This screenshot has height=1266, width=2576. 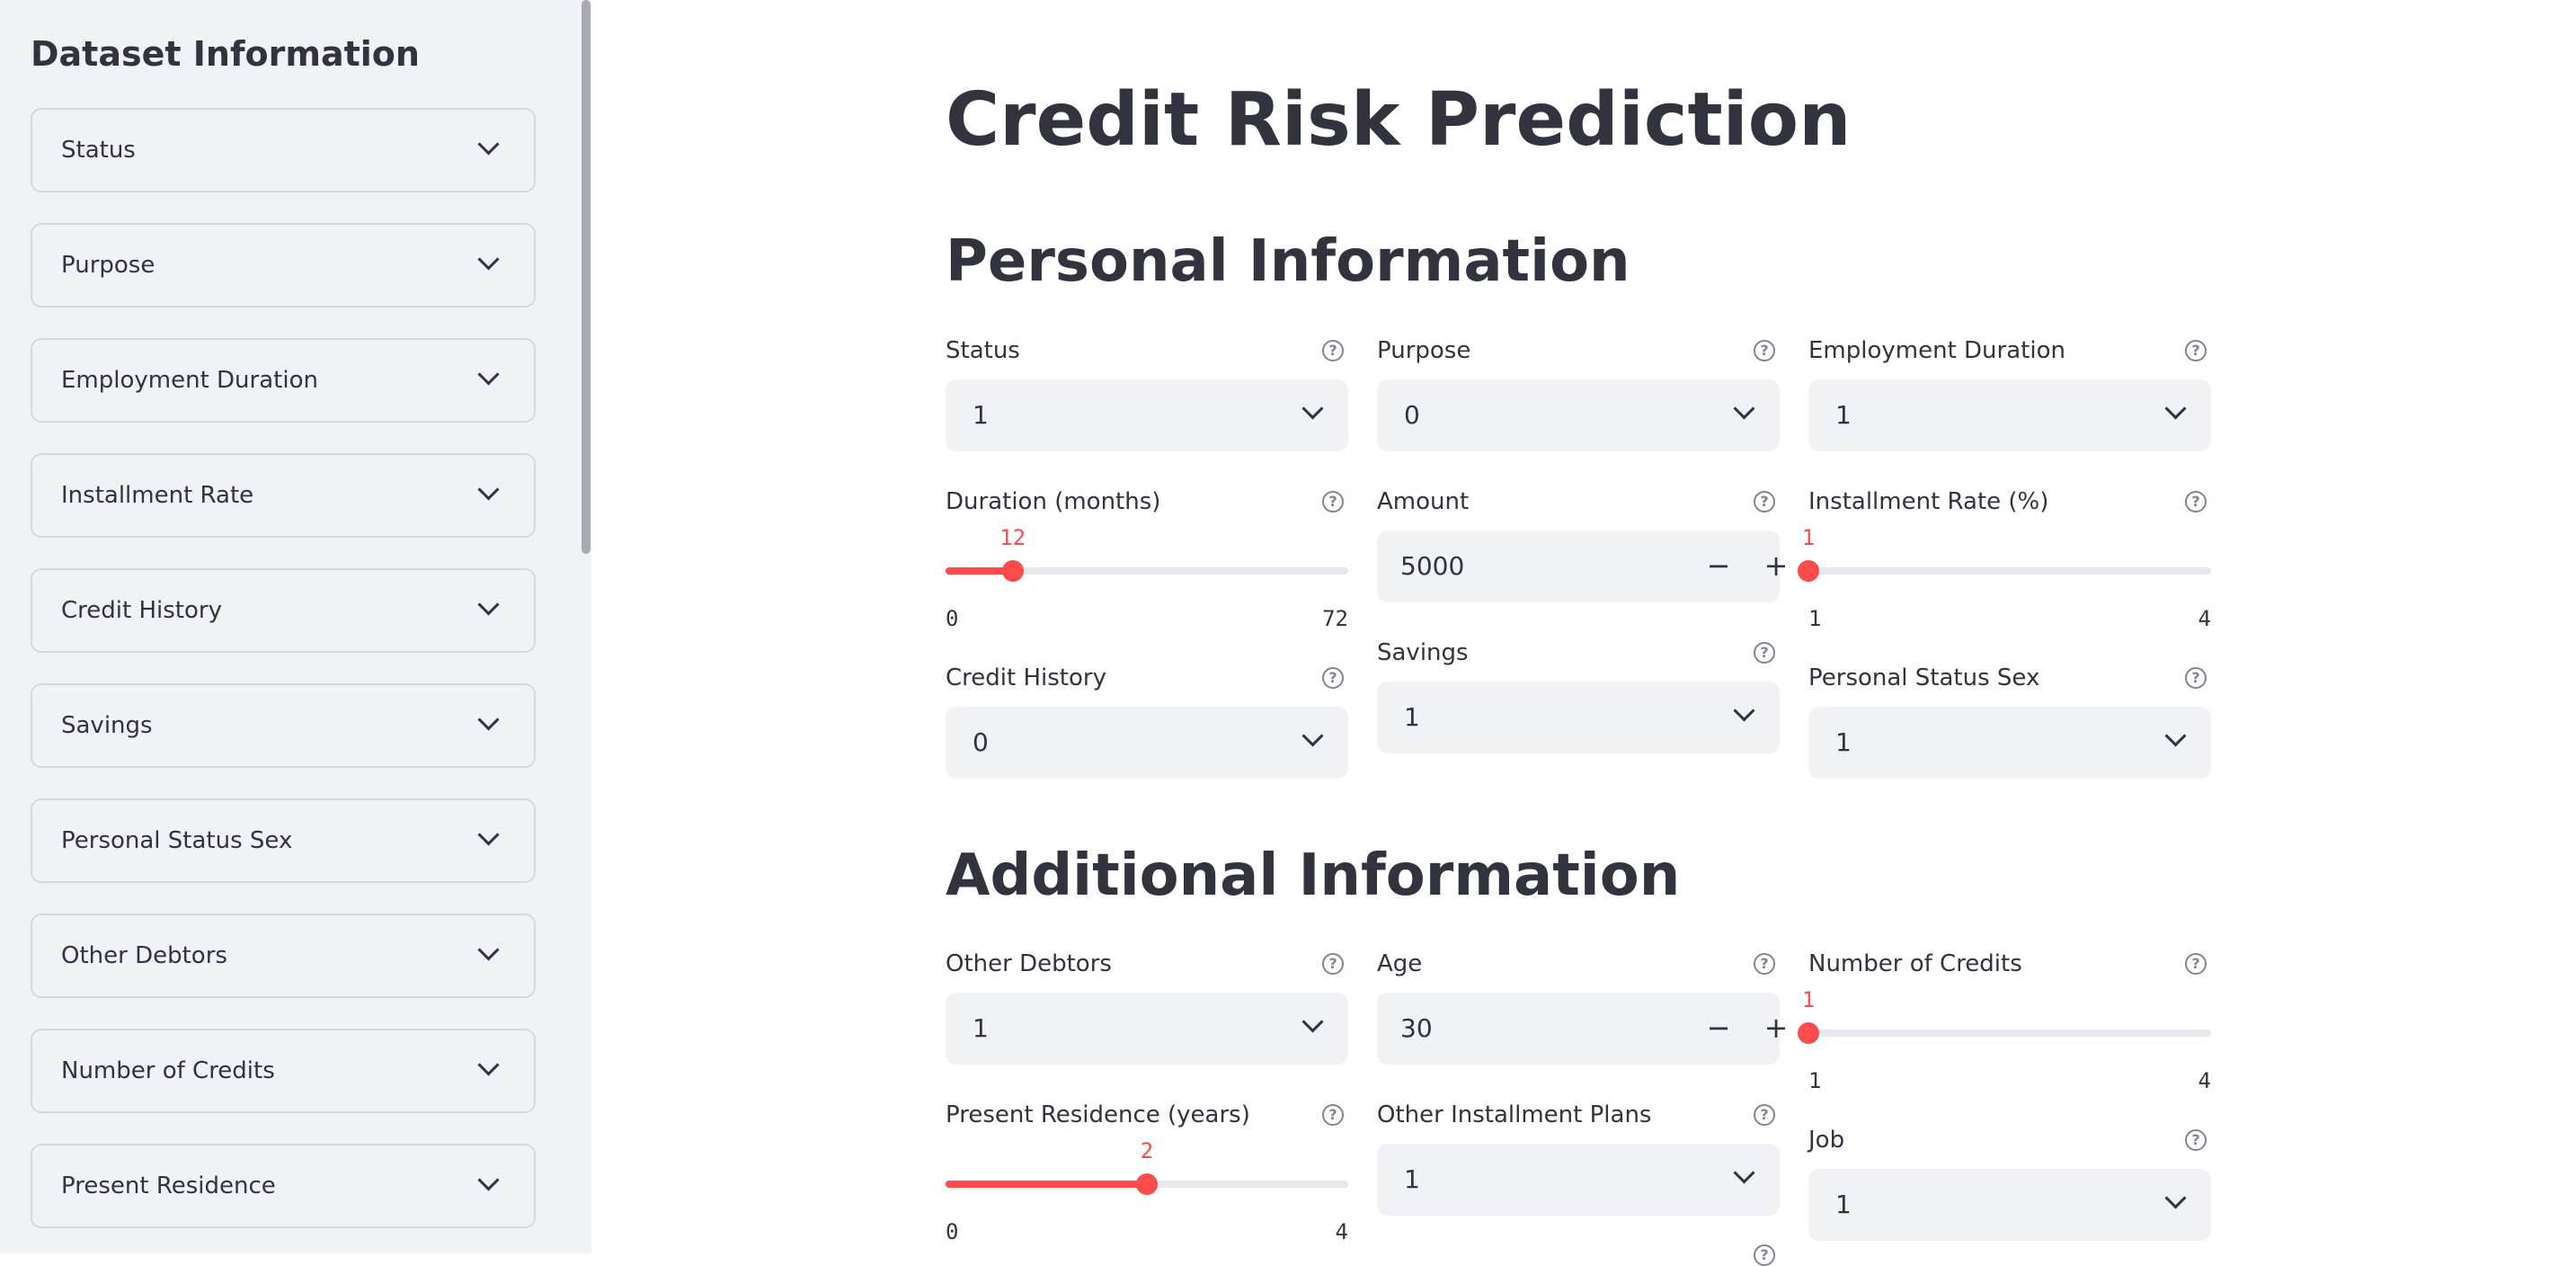 I want to click on status-select: 1, so click(x=1147, y=415).